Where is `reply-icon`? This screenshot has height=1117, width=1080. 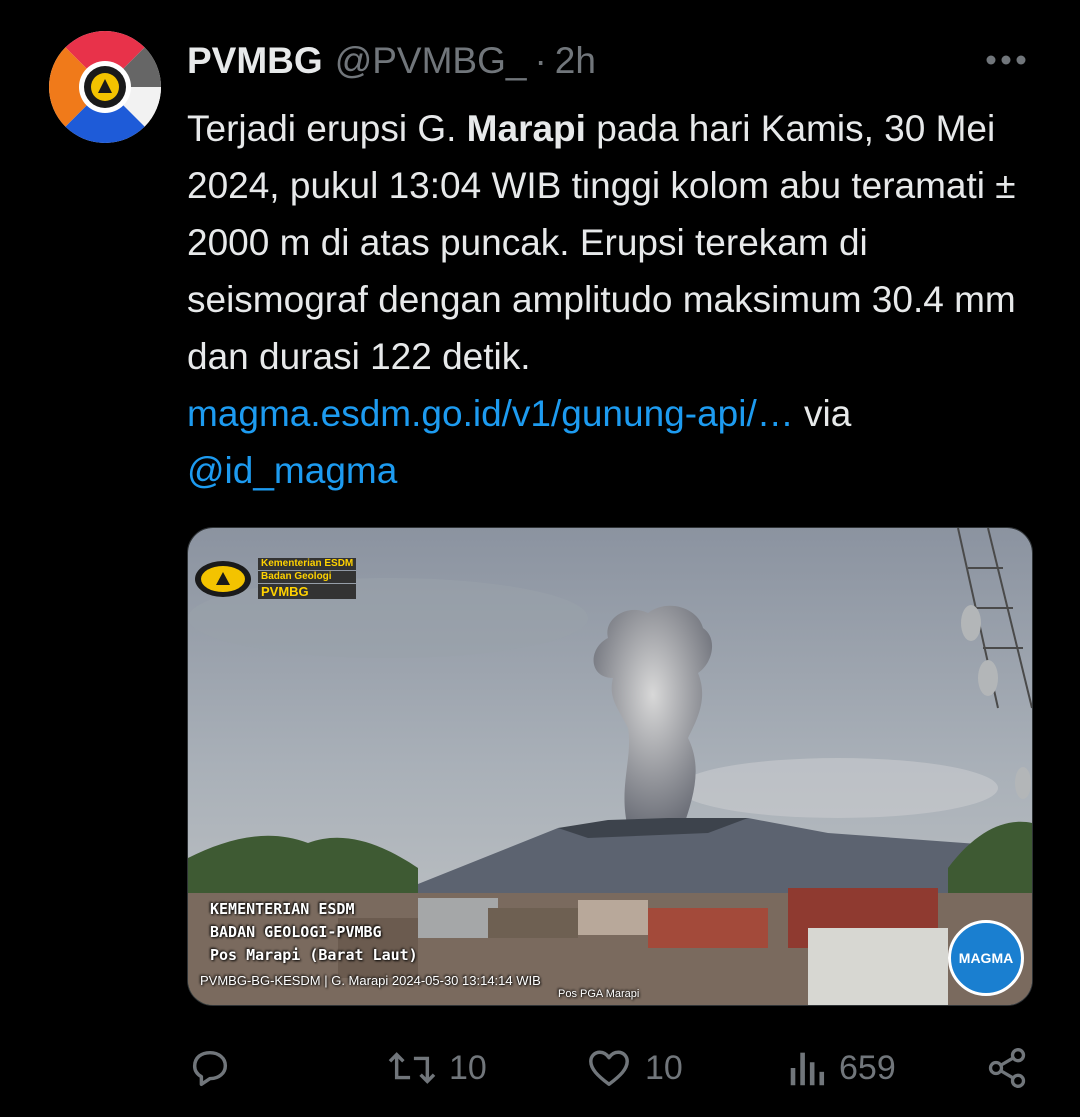 reply-icon is located at coordinates (210, 1068).